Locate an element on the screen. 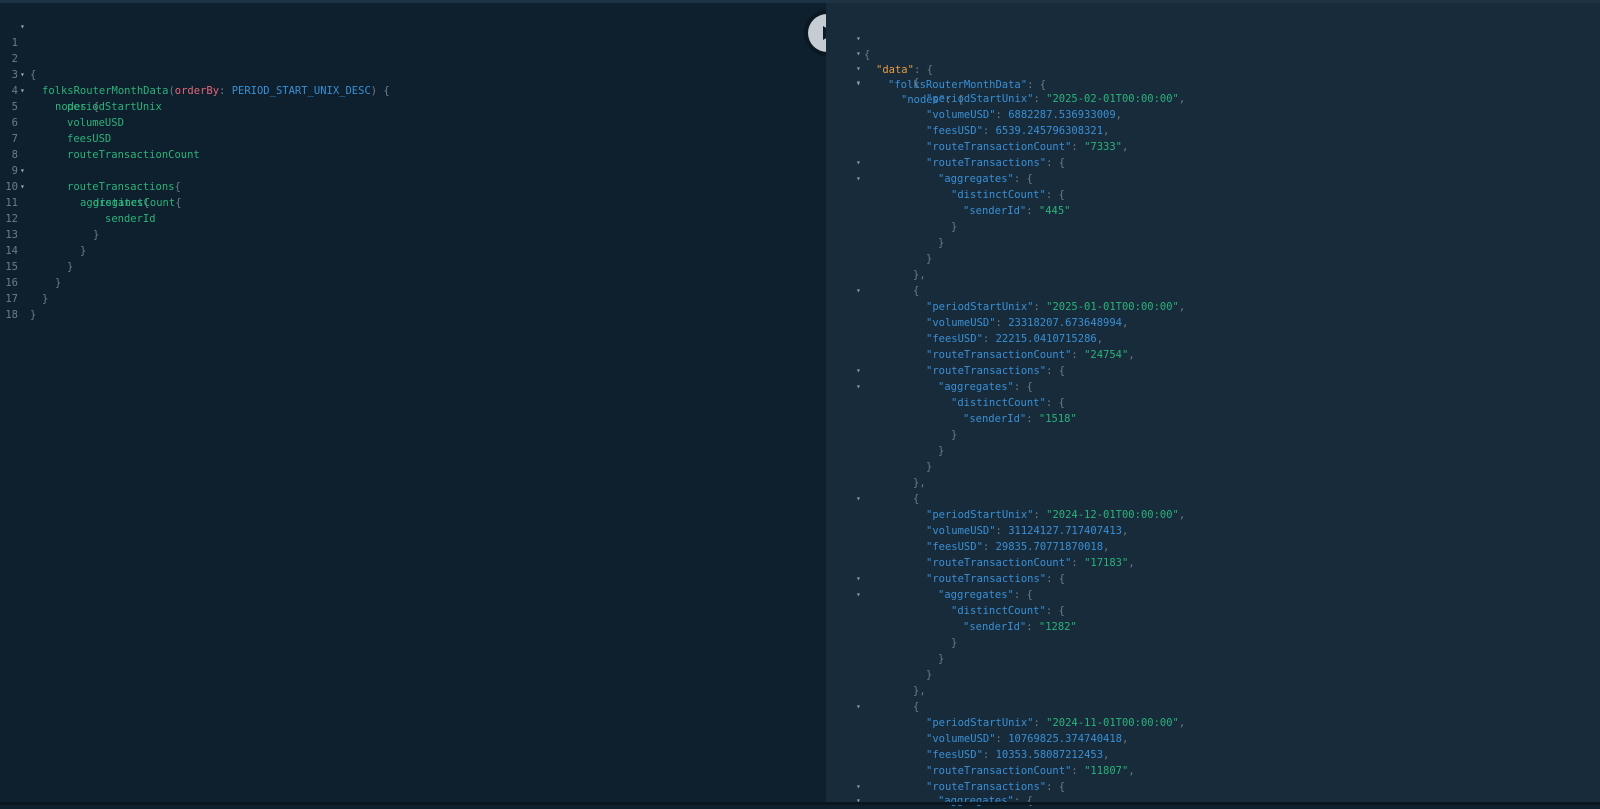  editor-line: 15 } is located at coordinates (30, 266).